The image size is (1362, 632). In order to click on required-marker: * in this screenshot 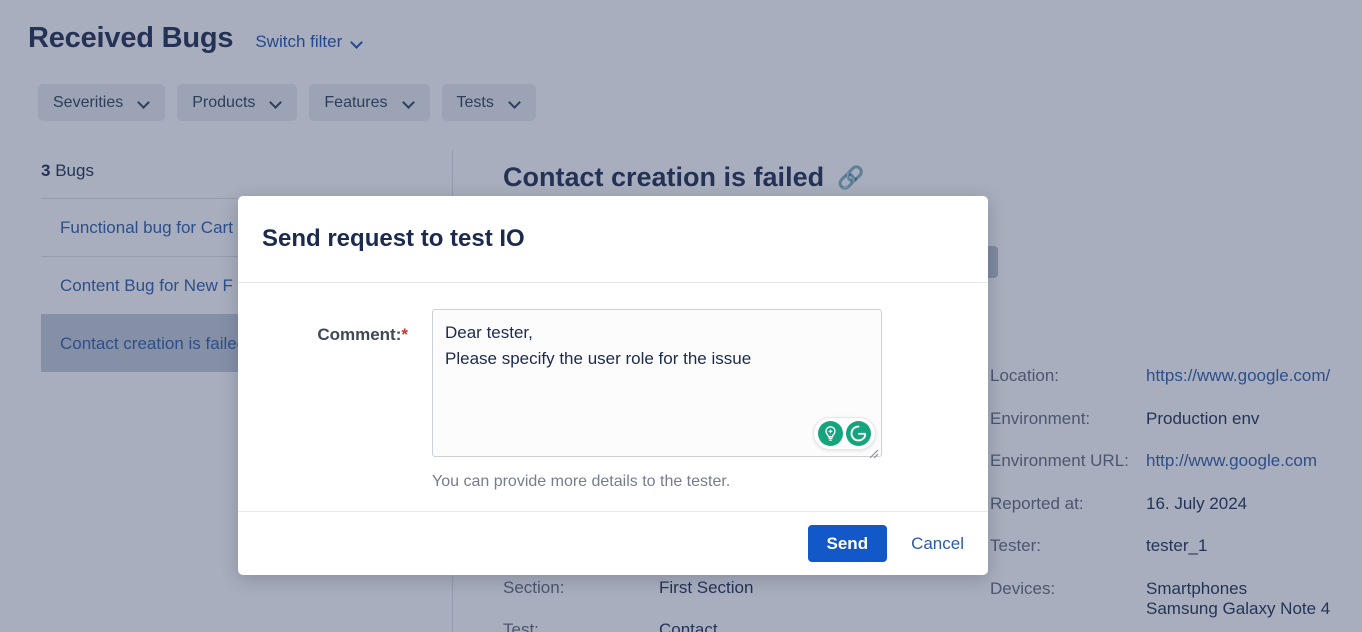, I will do `click(404, 334)`.